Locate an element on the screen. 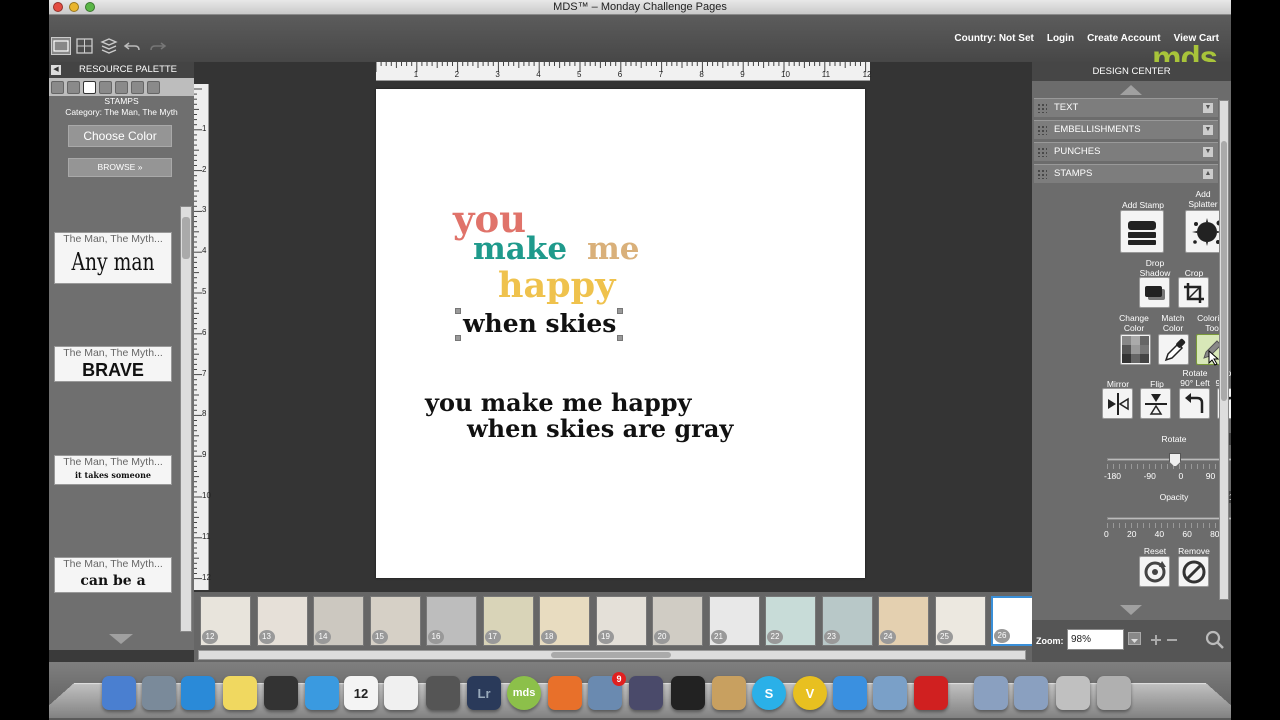  redo-icon is located at coordinates (157, 46).